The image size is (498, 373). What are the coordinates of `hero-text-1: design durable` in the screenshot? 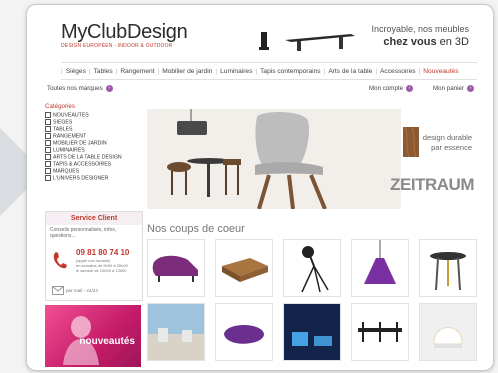 It's located at (447, 137).